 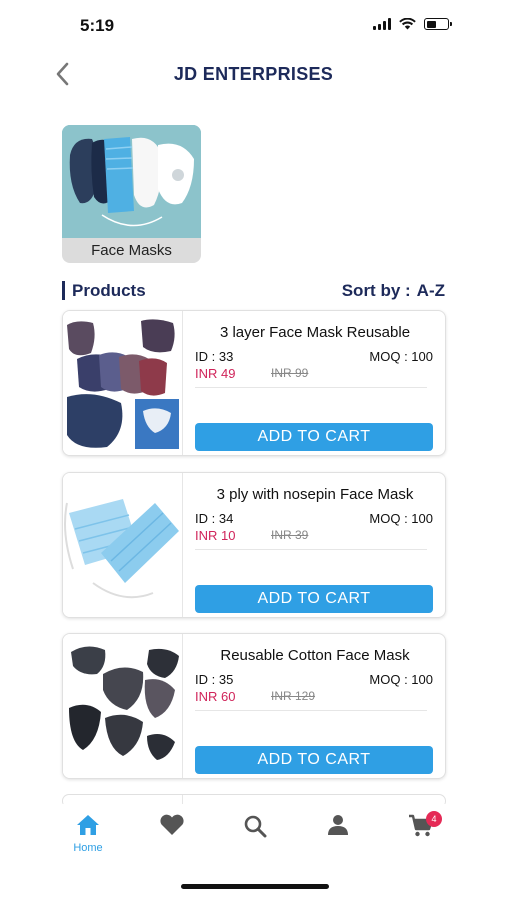 I want to click on sort-value: A-Z, so click(x=430, y=290).